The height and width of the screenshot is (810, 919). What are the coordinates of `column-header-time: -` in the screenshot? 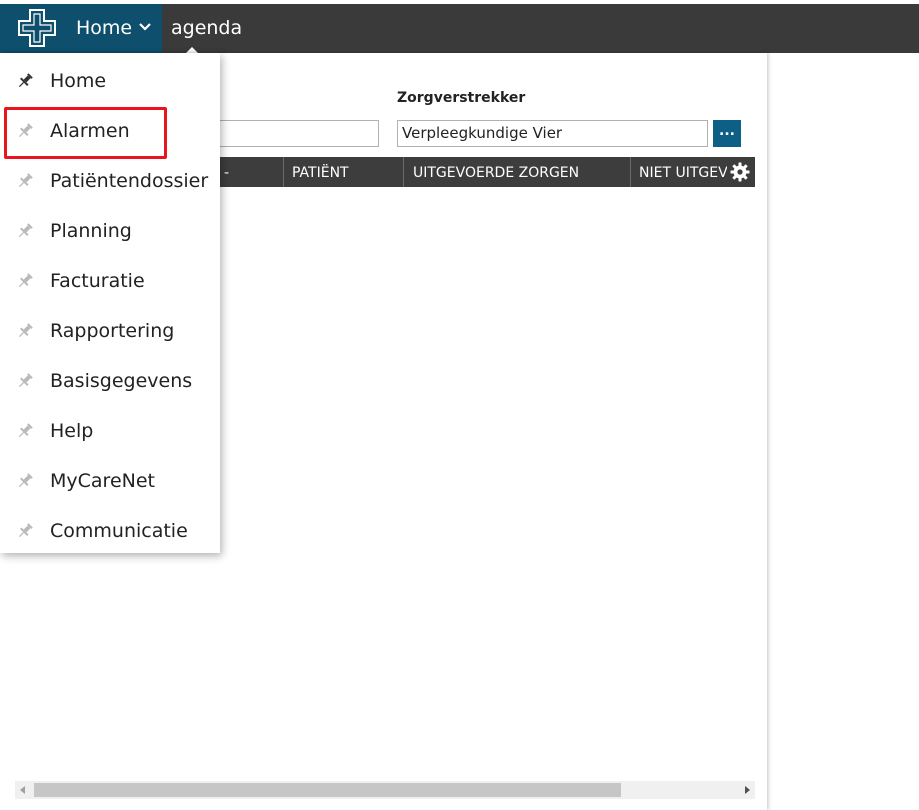 It's located at (249, 172).